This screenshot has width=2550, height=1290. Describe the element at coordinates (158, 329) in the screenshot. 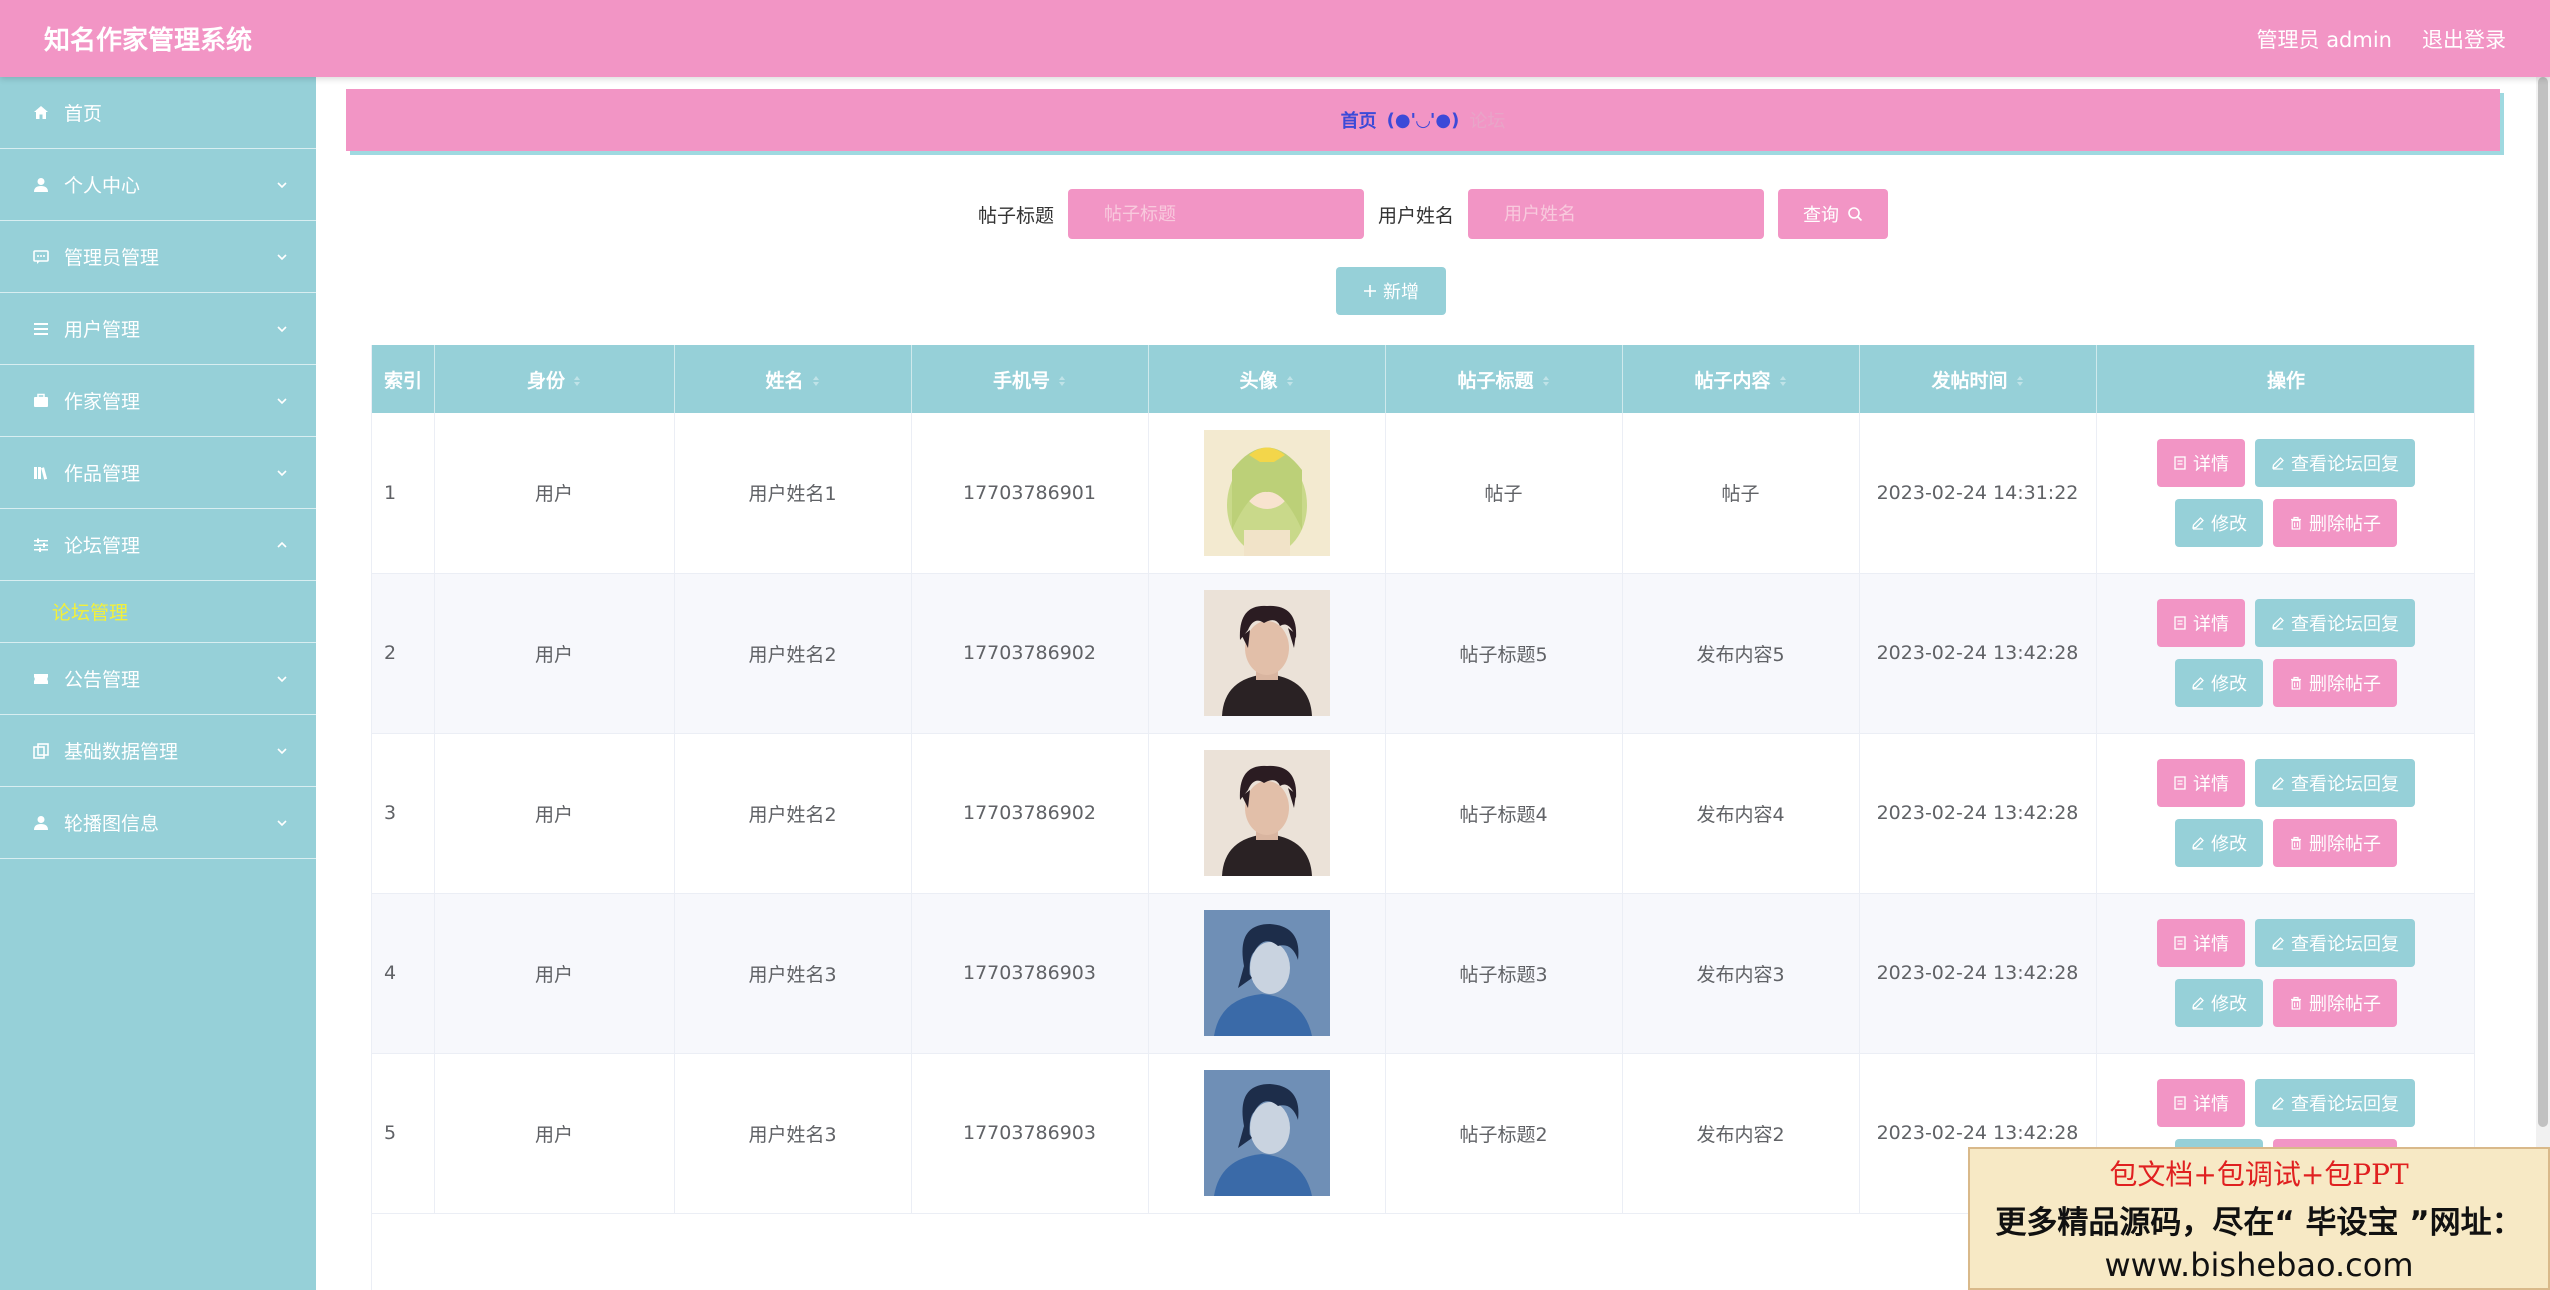

I see `sidebar-item-user-management: 用户管理` at that location.